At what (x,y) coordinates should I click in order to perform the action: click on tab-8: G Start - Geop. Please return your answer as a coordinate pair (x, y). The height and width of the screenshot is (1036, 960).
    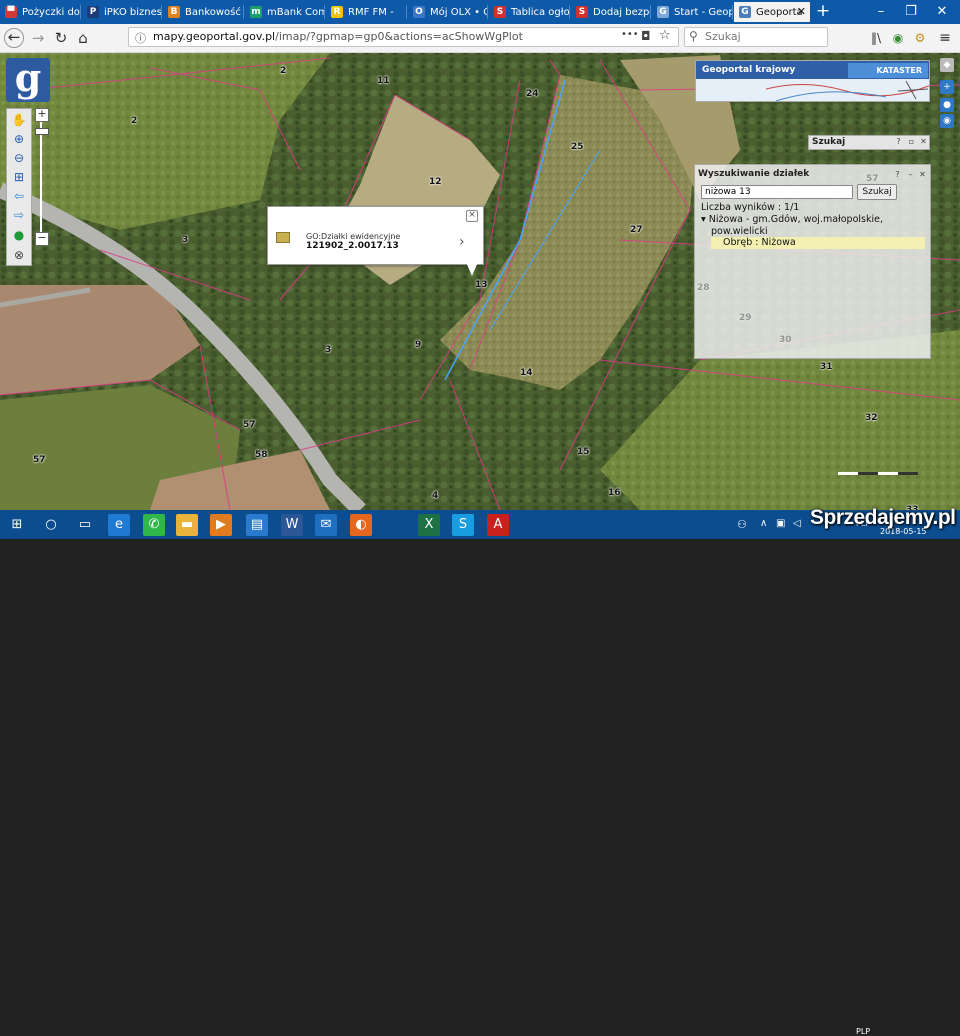
    Looking at the image, I should click on (692, 12).